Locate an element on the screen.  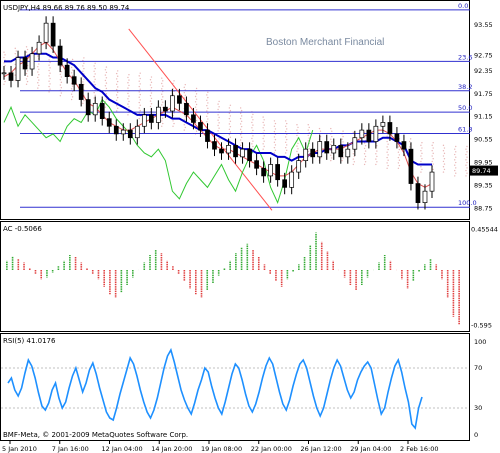
x-tick-label: 2 Feb 16:00 is located at coordinates (419, 449).